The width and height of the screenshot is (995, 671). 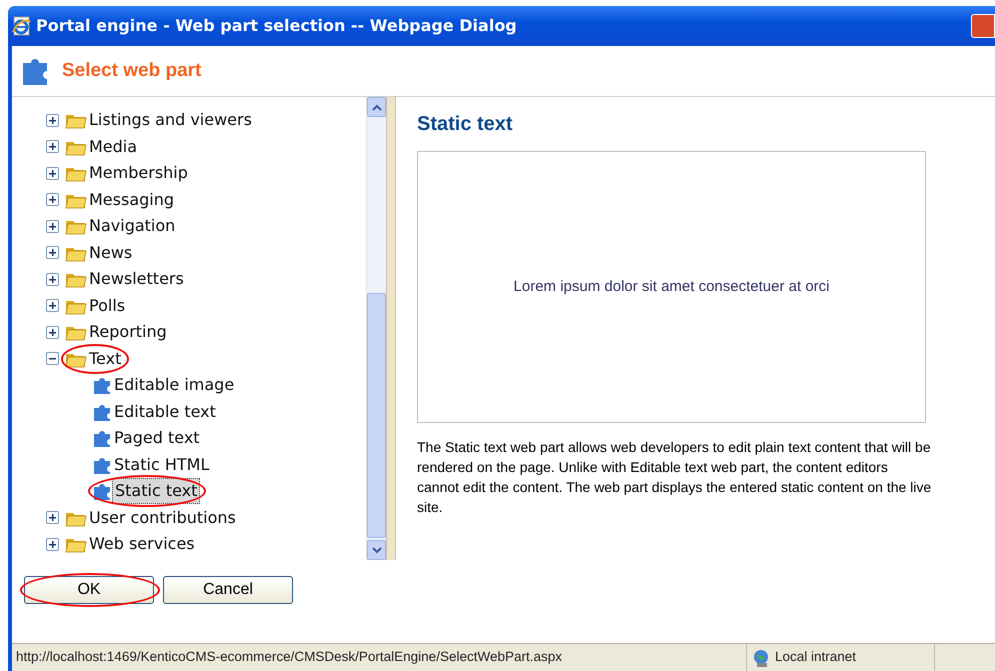 I want to click on scroll-down-button, so click(x=376, y=550).